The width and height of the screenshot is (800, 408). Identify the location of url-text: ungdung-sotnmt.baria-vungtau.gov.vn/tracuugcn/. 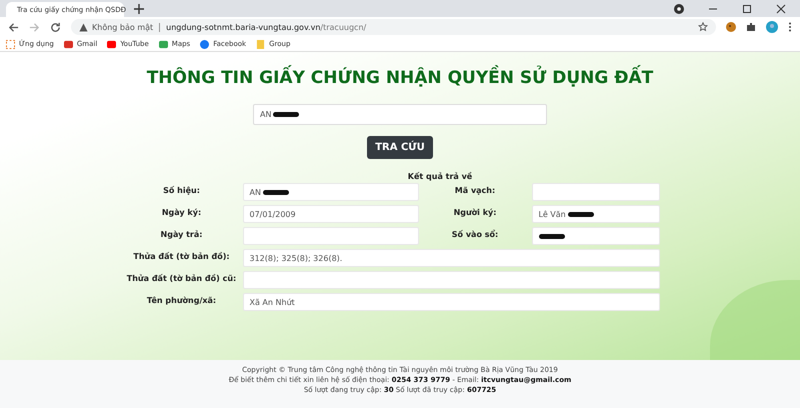
(266, 27).